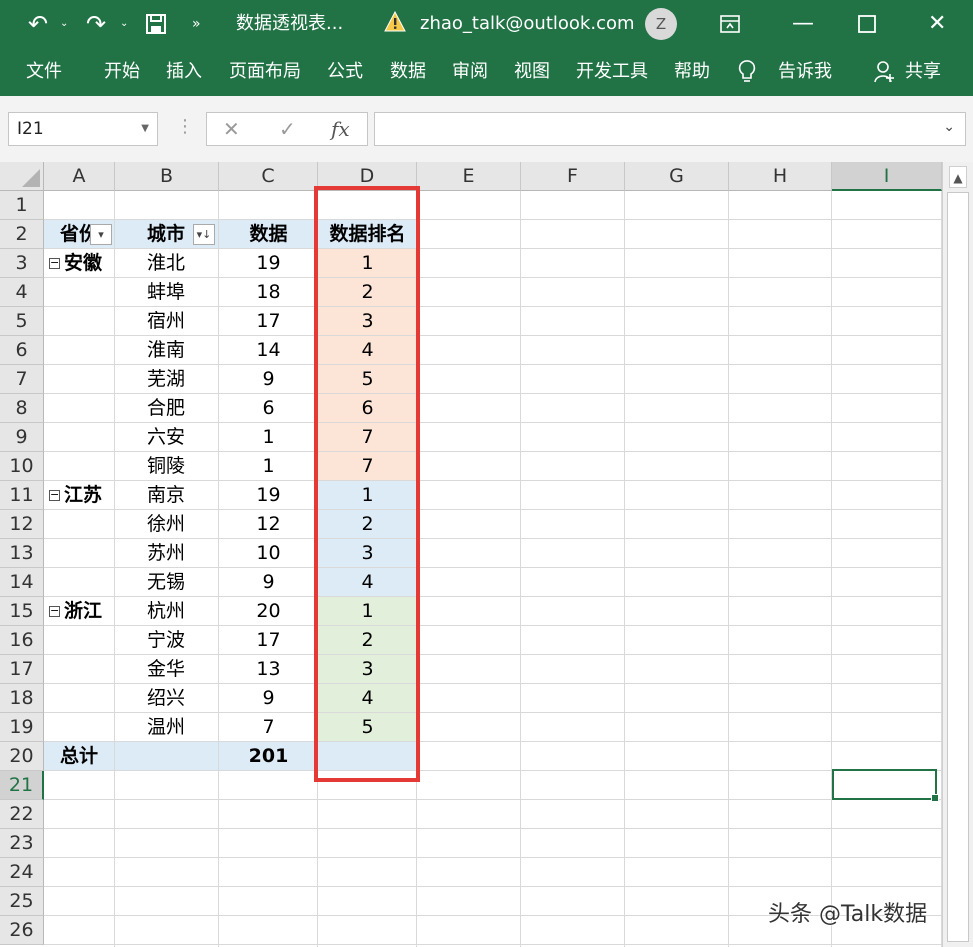 This screenshot has width=973, height=947. Describe the element at coordinates (937, 24) in the screenshot. I see `close-icon: ✕` at that location.